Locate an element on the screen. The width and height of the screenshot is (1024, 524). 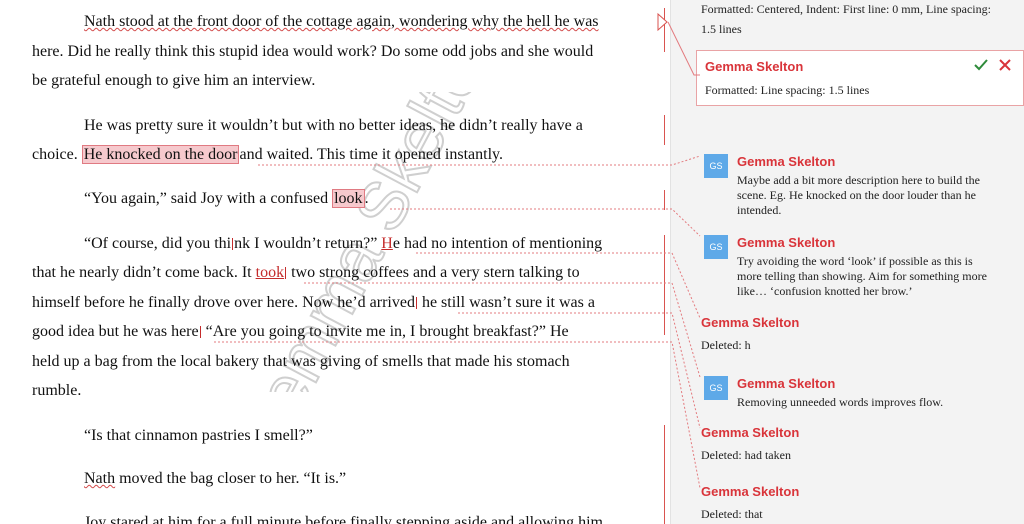
x-icon is located at coordinates (1005, 65).